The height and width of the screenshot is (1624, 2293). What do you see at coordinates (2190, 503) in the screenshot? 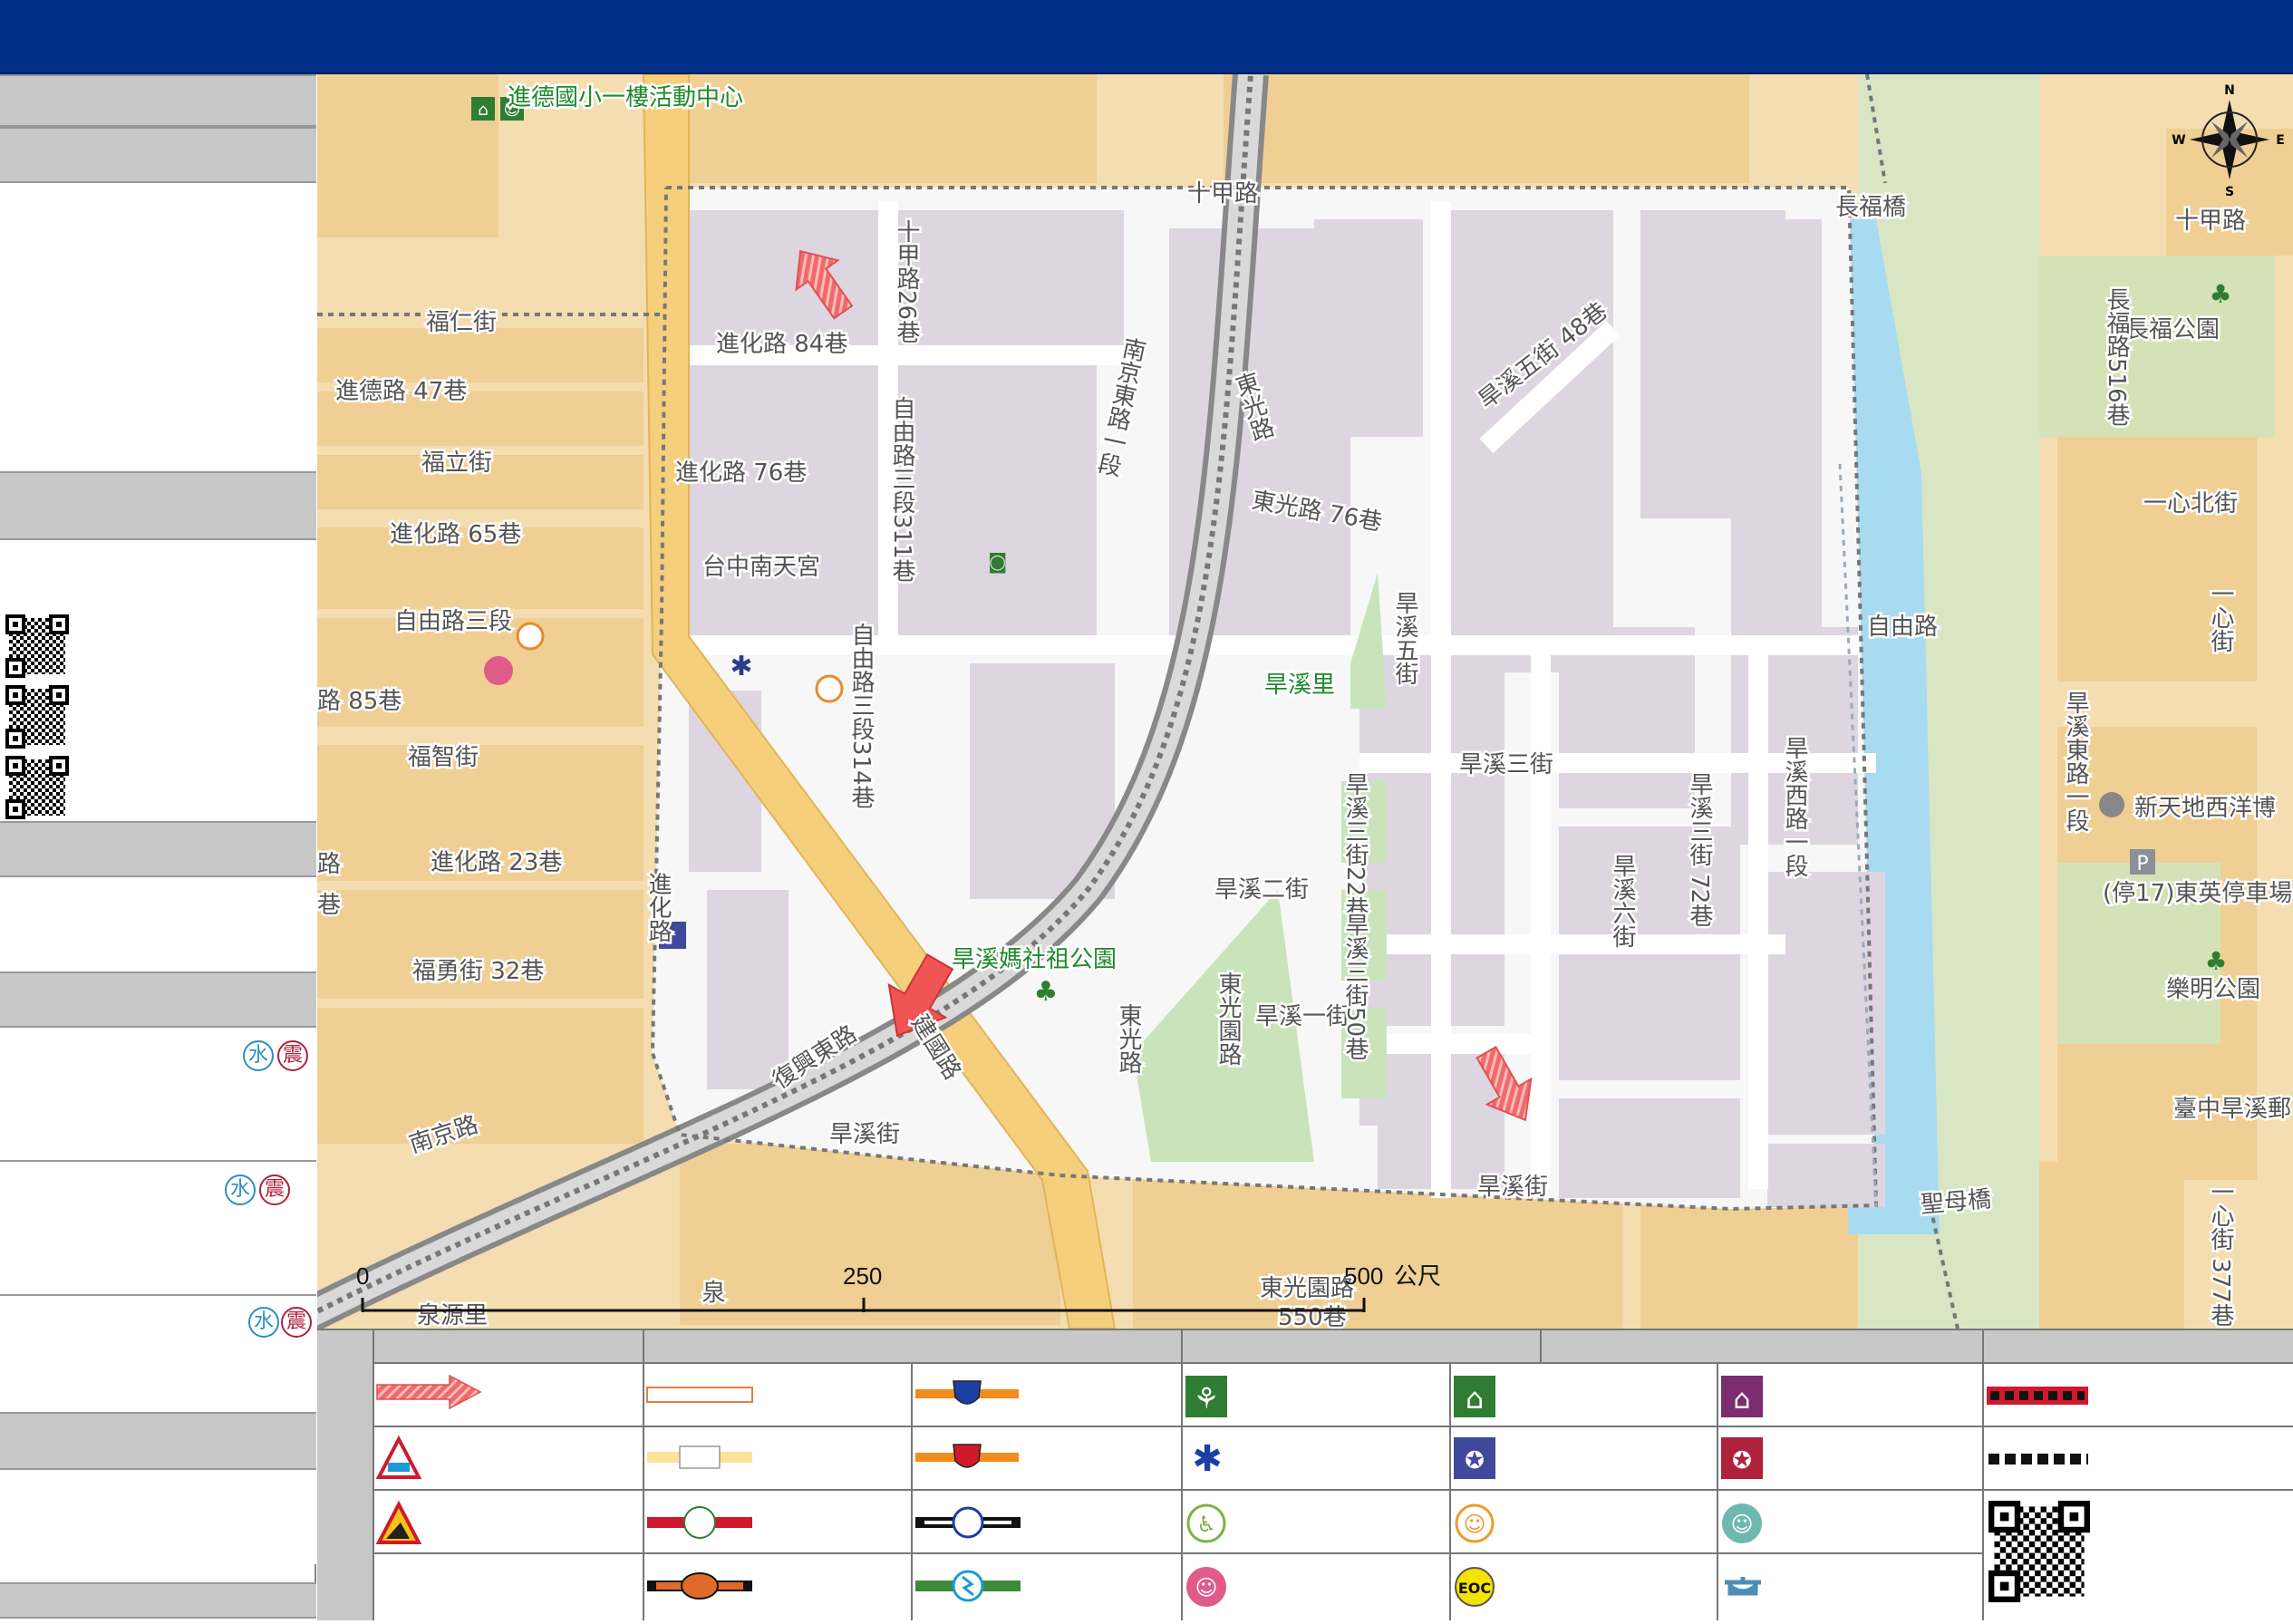
I see `label-yixin-n-st: 一心北街` at bounding box center [2190, 503].